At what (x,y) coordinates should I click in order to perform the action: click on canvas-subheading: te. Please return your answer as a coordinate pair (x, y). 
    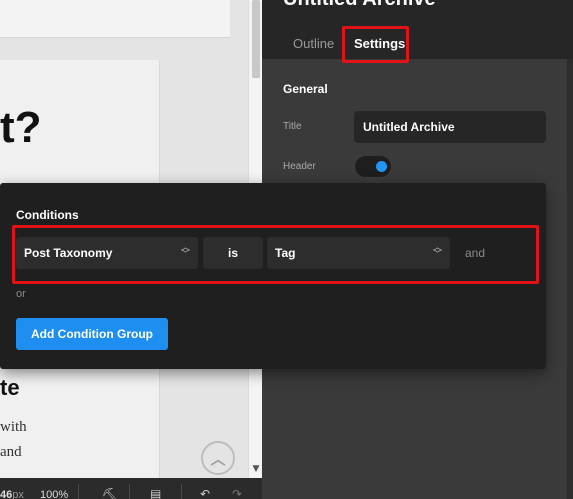
    Looking at the image, I should click on (10, 387).